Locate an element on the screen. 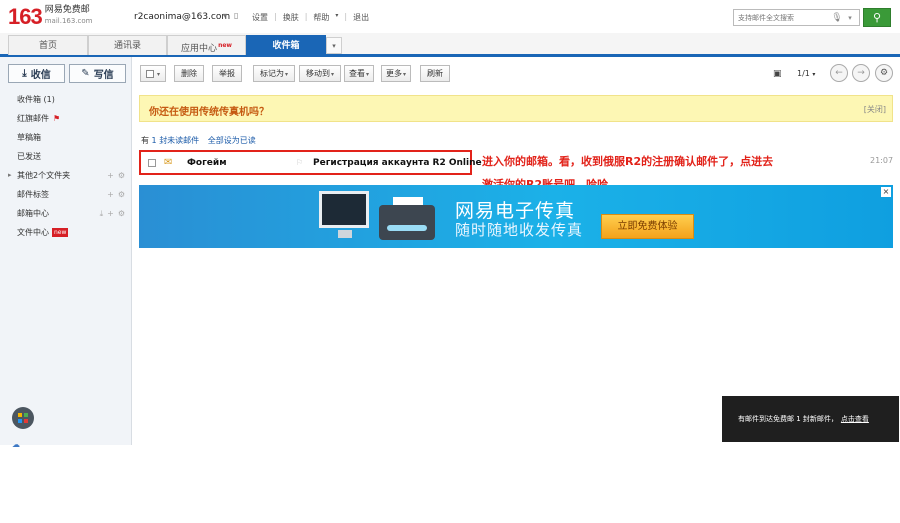  ad-subtitle: 随时随地收发传真 is located at coordinates (519, 230).